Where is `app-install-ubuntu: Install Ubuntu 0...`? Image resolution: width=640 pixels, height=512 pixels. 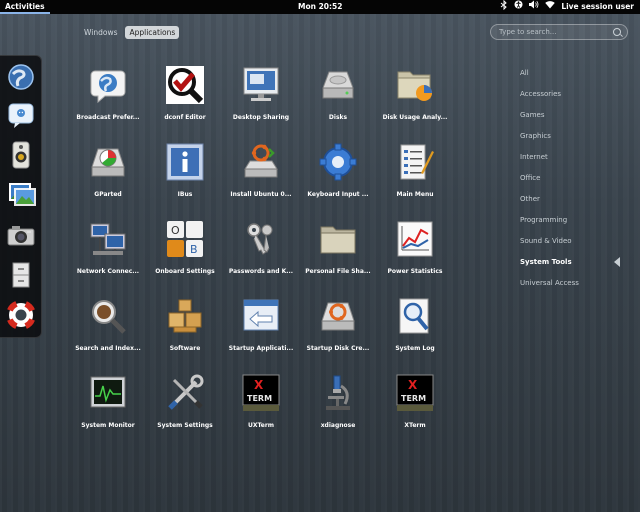
app-install-ubuntu: Install Ubuntu 0... is located at coordinates (261, 179).